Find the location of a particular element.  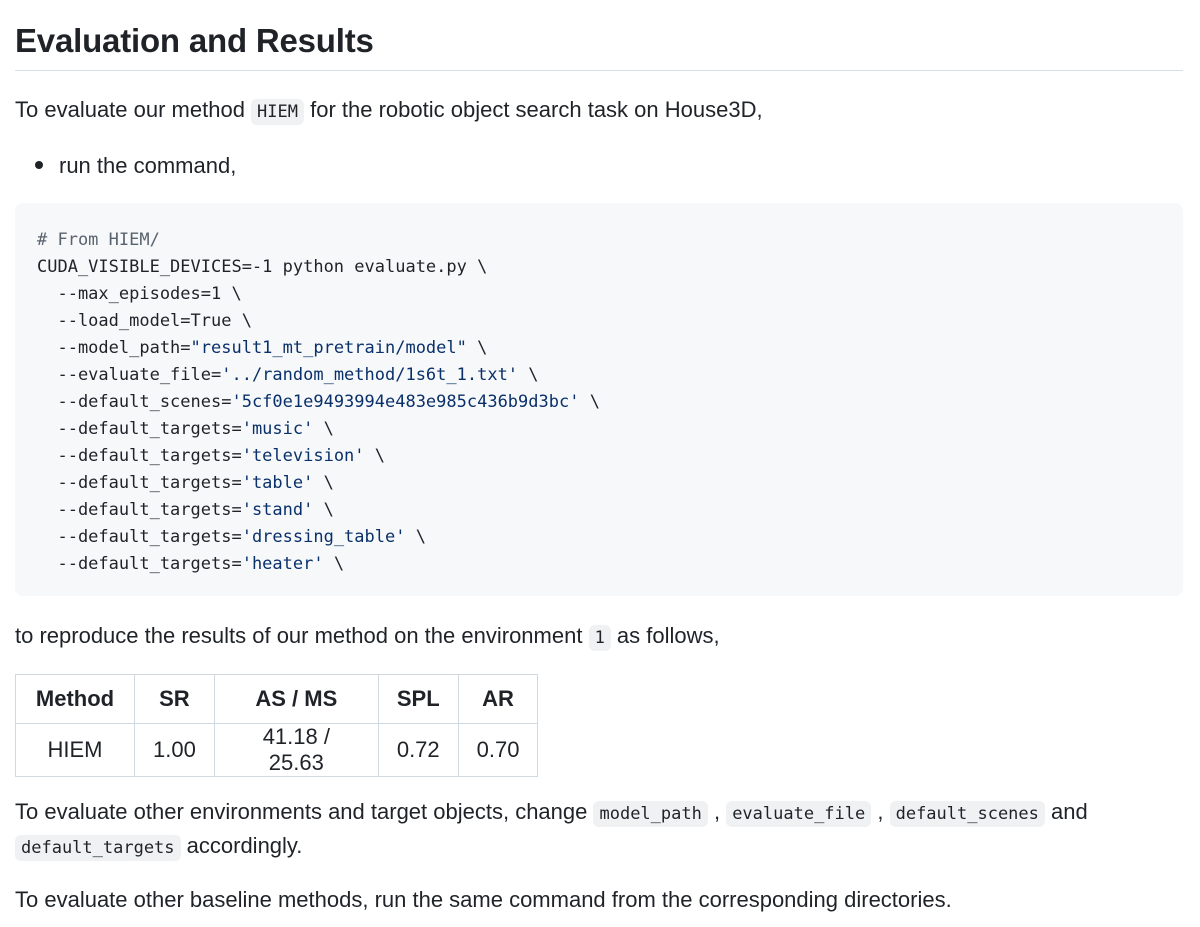

code-line: --default_targets='television' \ is located at coordinates (211, 456).